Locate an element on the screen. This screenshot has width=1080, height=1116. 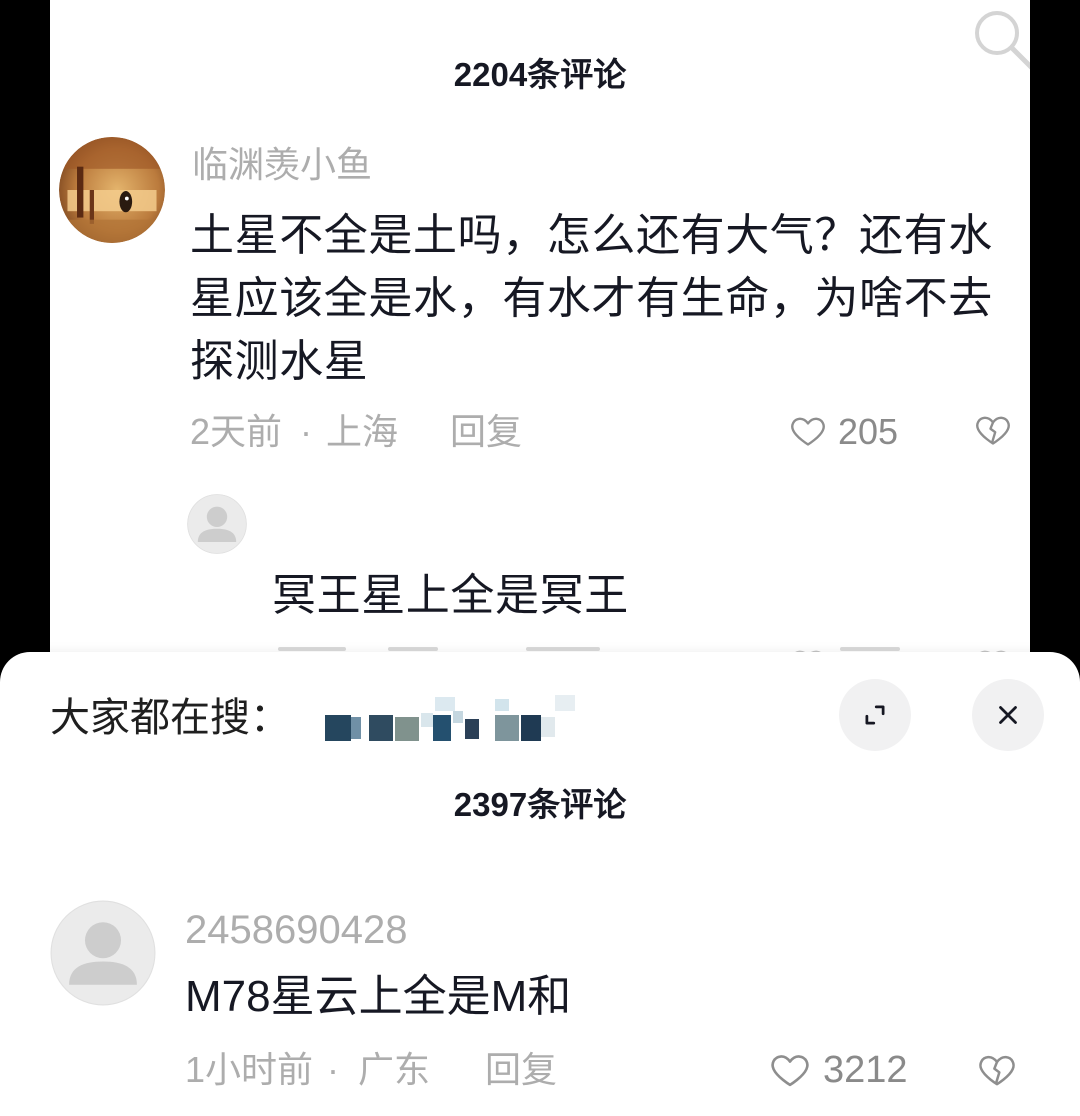
expand-button is located at coordinates (875, 715).